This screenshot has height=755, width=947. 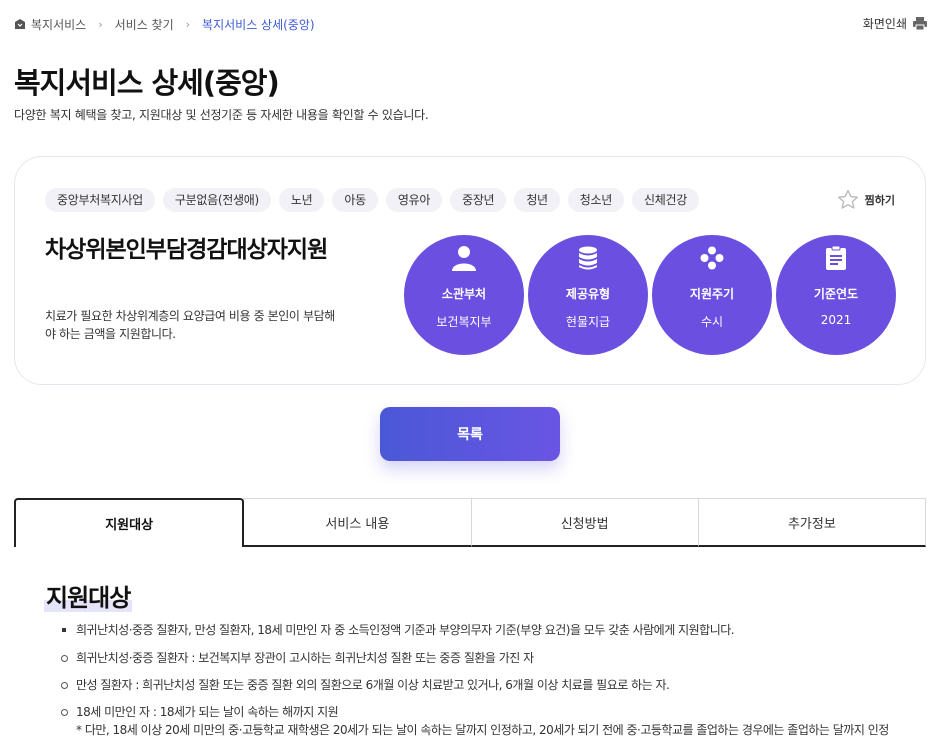 I want to click on tab-application: 신청방법, so click(x=584, y=522).